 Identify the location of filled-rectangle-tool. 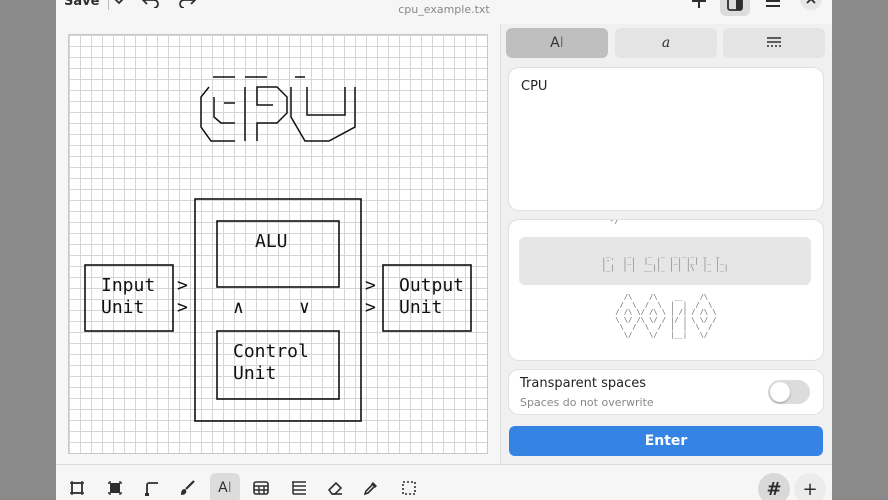
(115, 486).